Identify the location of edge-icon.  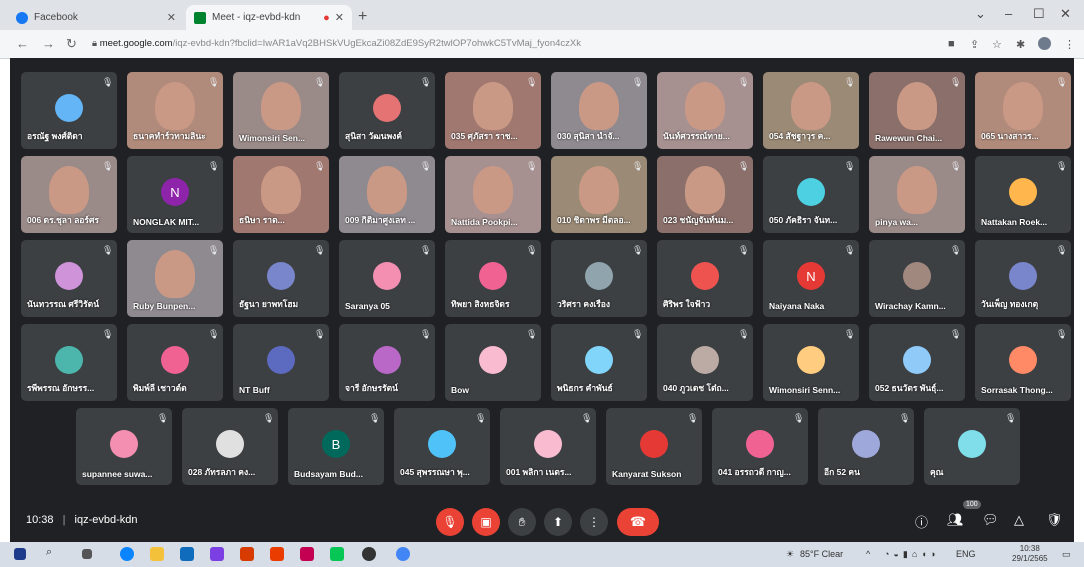
(127, 554).